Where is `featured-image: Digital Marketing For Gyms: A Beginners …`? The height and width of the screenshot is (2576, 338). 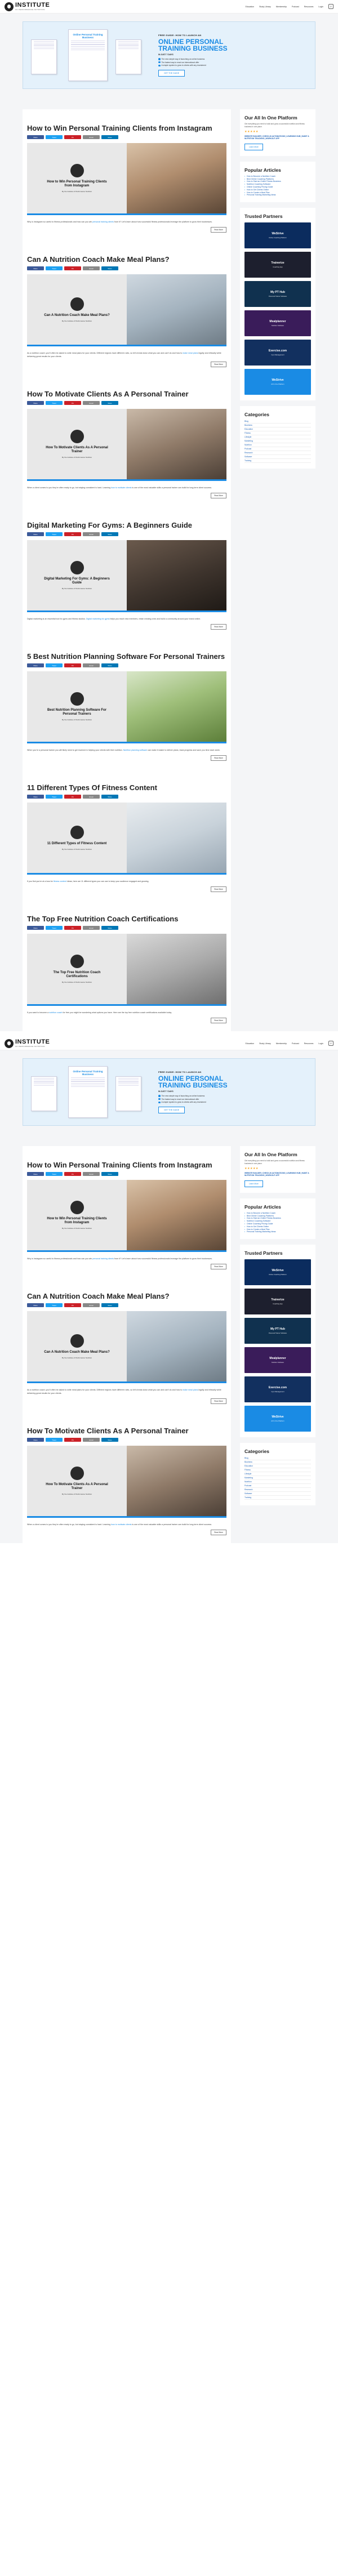 featured-image: Digital Marketing For Gyms: A Beginners … is located at coordinates (126, 576).